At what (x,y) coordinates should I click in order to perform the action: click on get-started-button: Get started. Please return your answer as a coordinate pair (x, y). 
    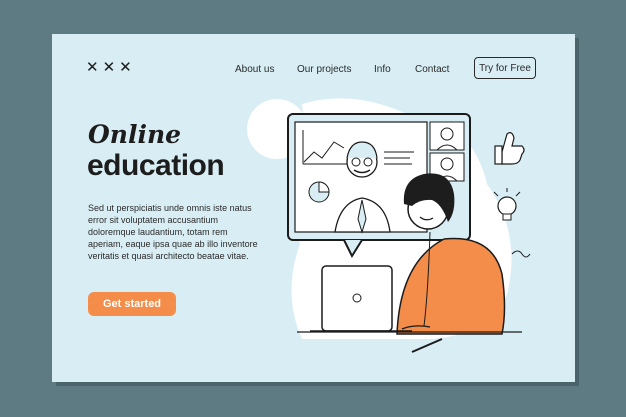
    Looking at the image, I should click on (132, 304).